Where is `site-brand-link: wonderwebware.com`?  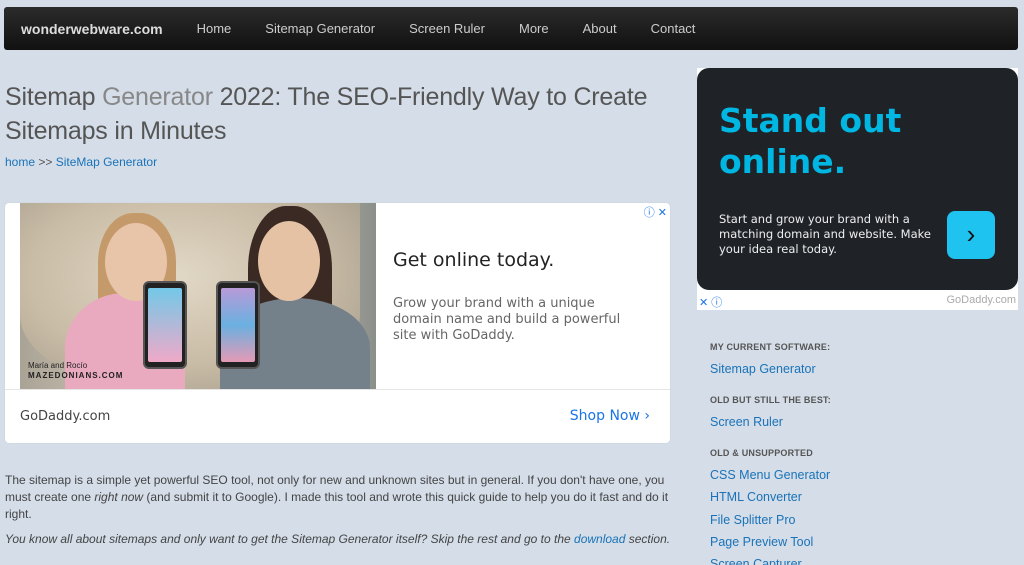
site-brand-link: wonderwebware.com is located at coordinates (92, 29).